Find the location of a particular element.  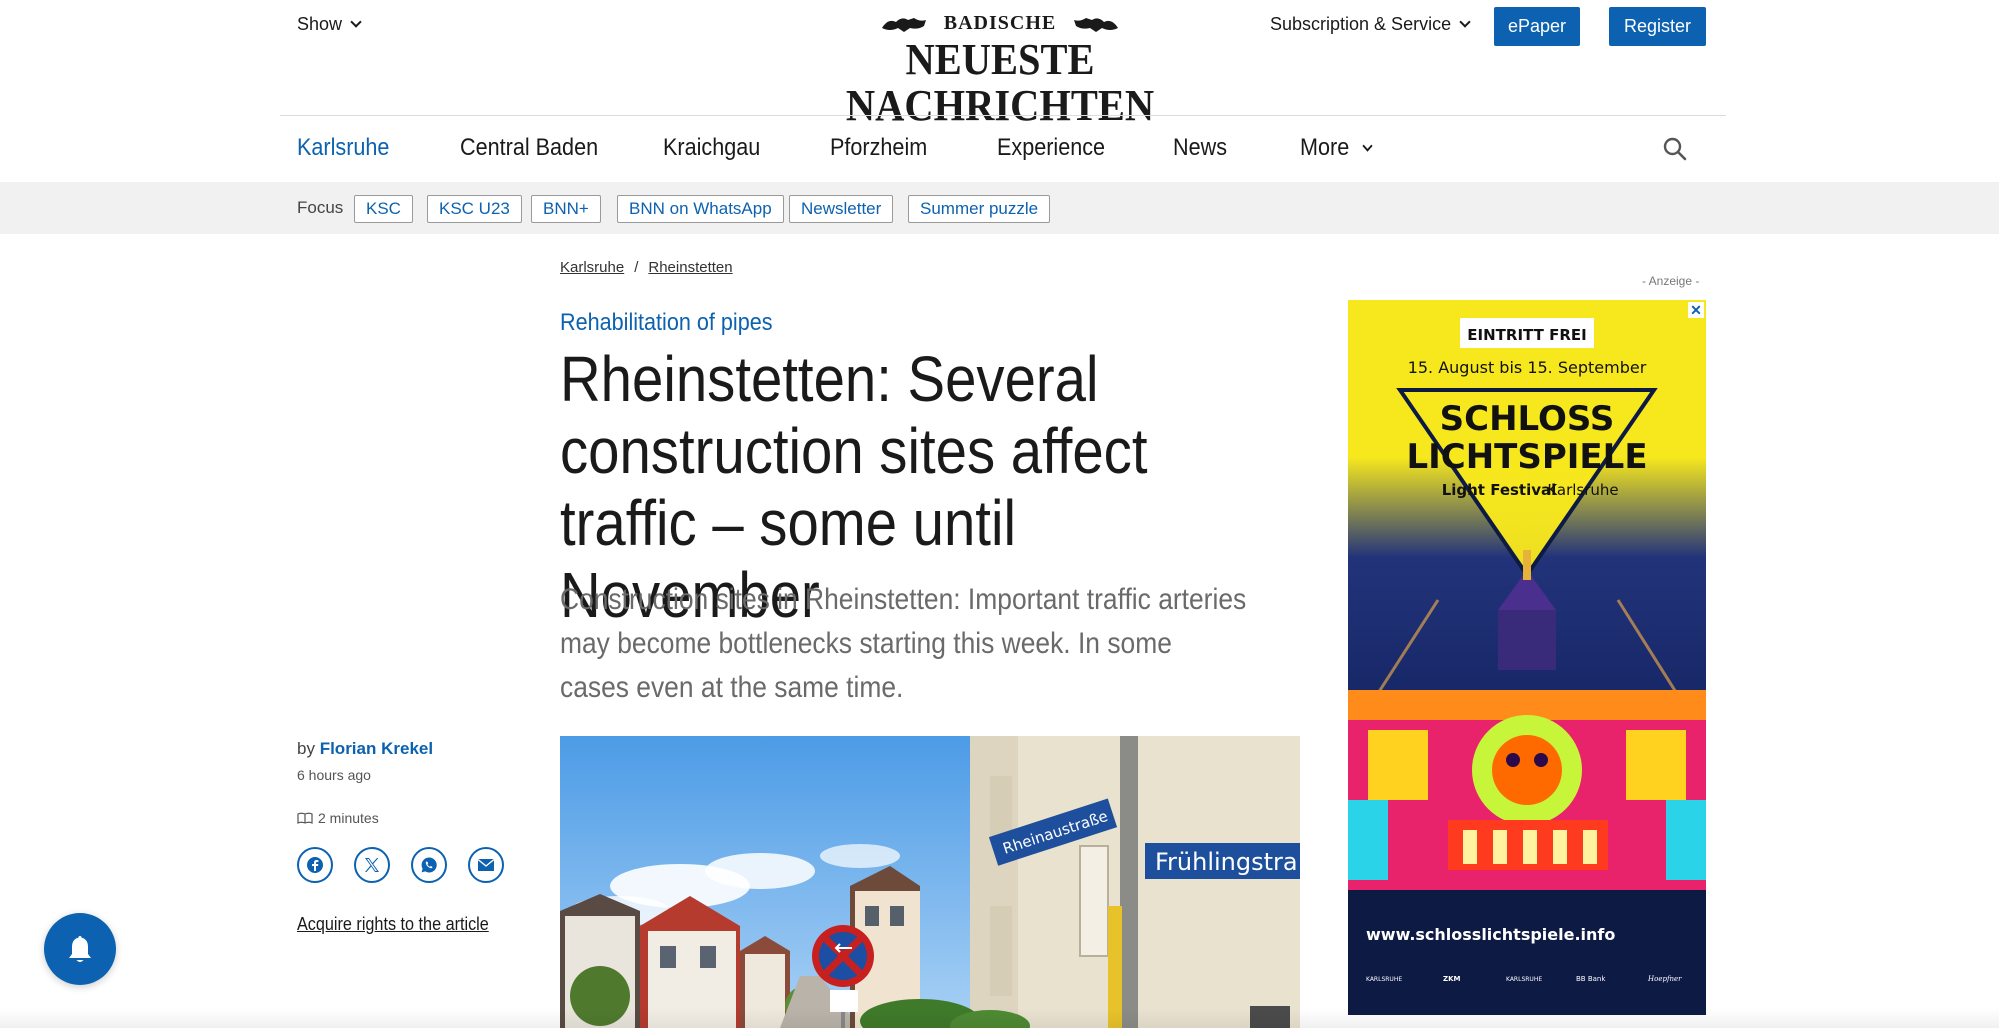

street-scene-illustration: Rheinaustraße Frühlingstra is located at coordinates (930, 882).